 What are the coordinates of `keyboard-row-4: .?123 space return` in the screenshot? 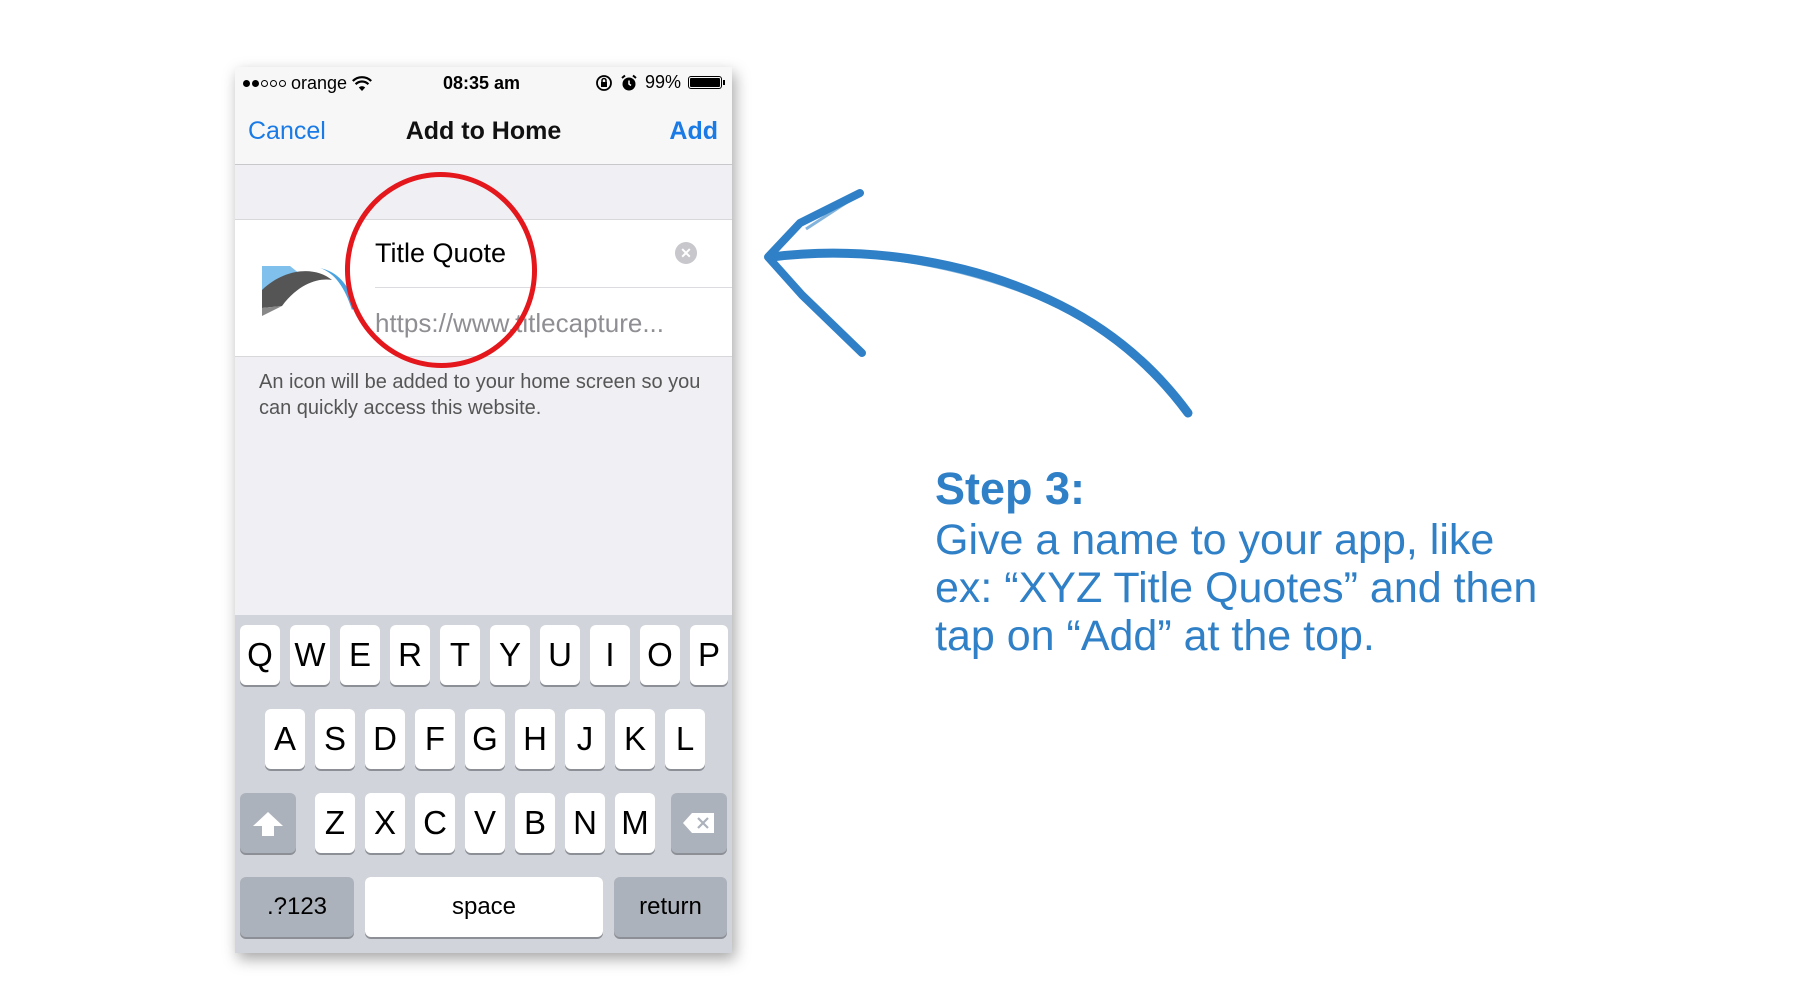 It's located at (483, 907).